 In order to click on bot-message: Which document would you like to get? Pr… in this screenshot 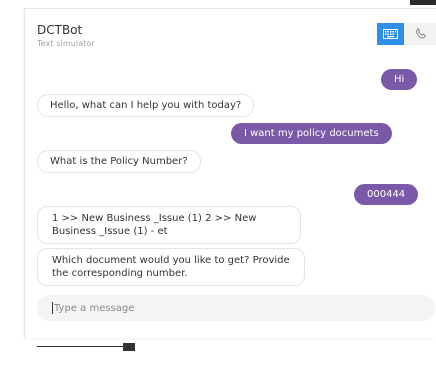, I will do `click(171, 267)`.